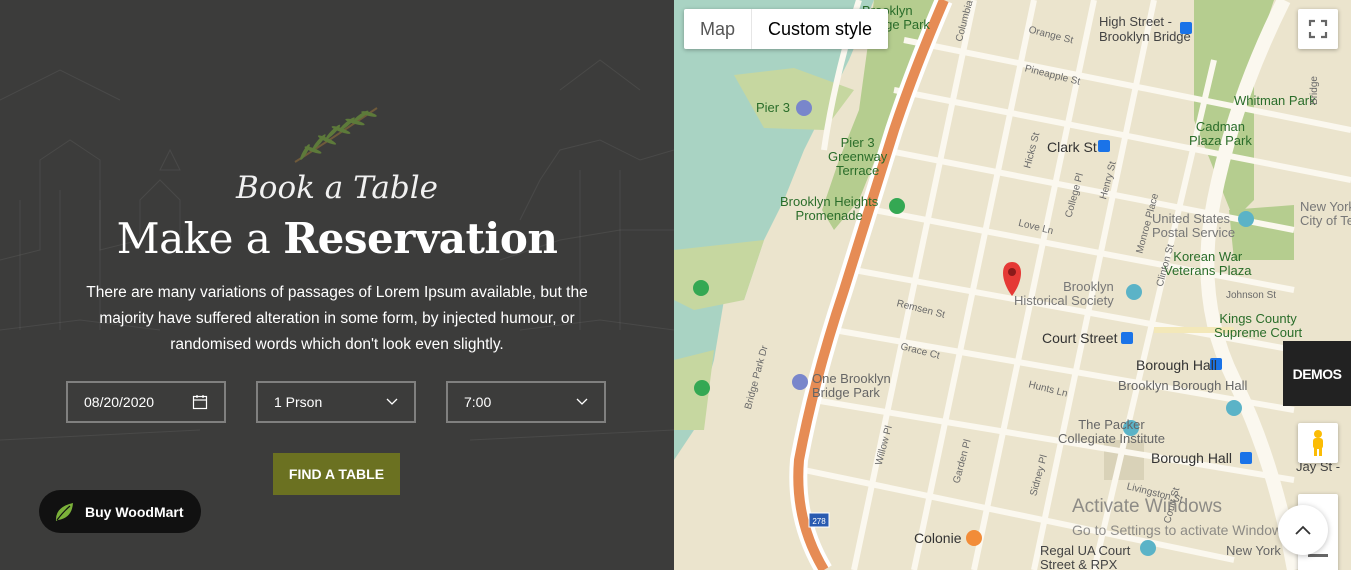 This screenshot has width=1351, height=570. I want to click on rosemary-sprig-icon, so click(336, 135).